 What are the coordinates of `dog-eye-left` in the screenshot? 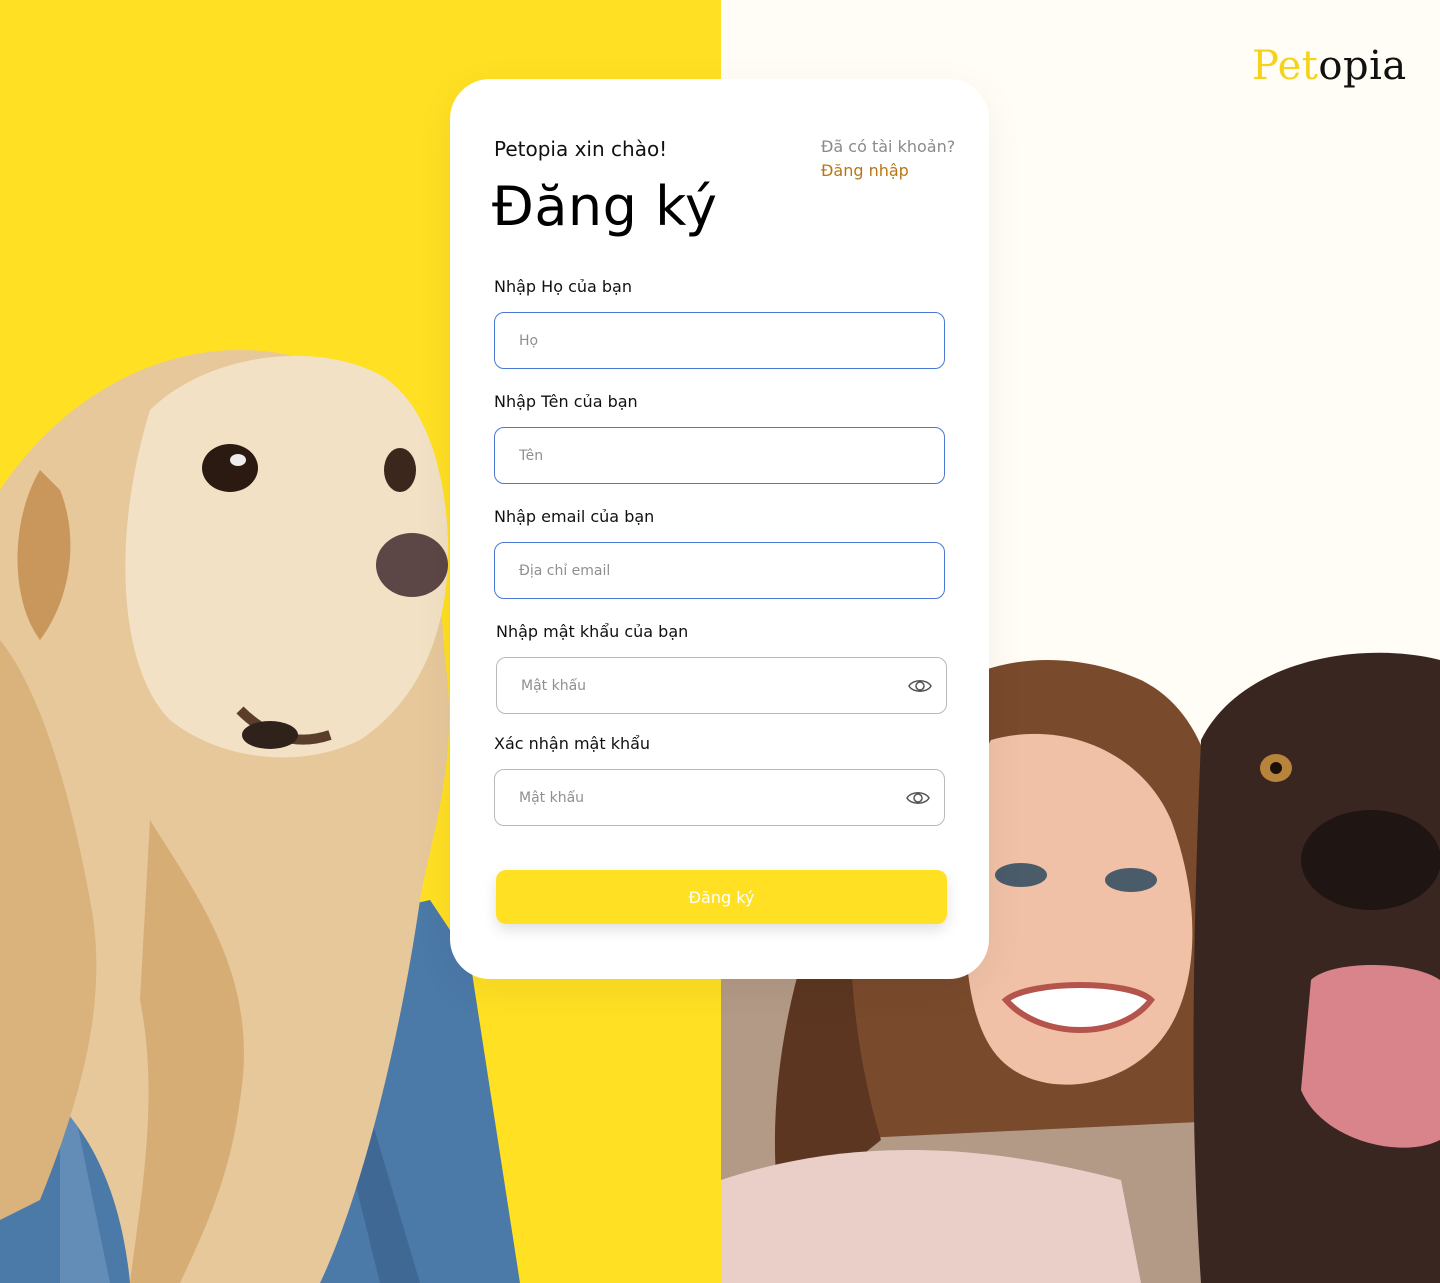 It's located at (230, 468).